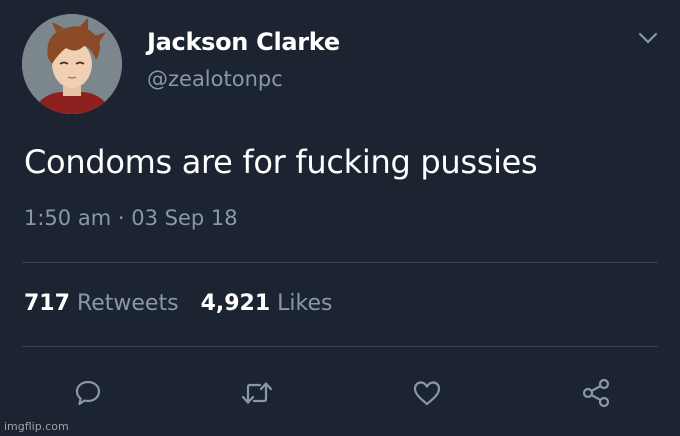  Describe the element at coordinates (257, 393) in the screenshot. I see `retweet-icon` at that location.